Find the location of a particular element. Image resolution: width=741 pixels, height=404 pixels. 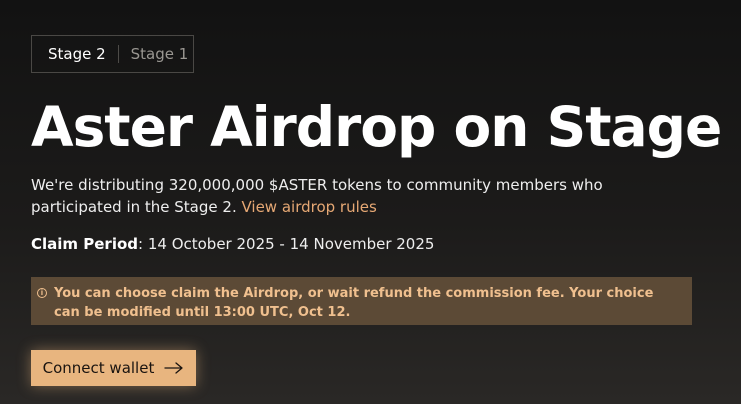

tab-stage-2: Stage 2 is located at coordinates (77, 54).